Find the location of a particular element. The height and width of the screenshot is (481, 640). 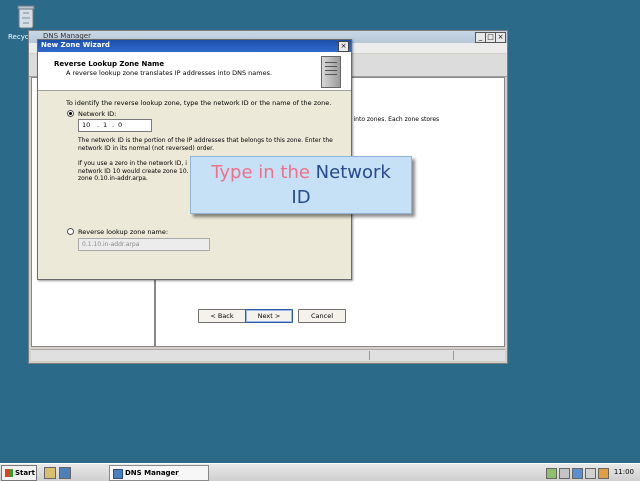

start-button: Start is located at coordinates (19, 473).